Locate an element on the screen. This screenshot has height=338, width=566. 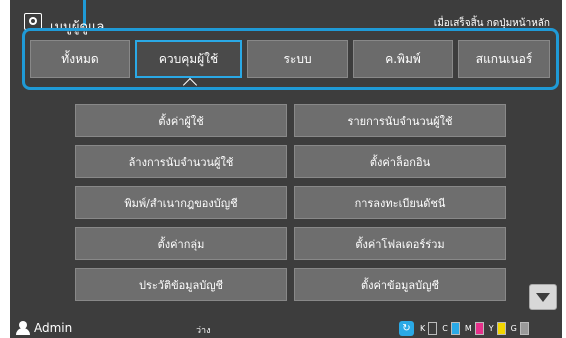
user-settings-button: ตั้งค่าผู้ใช้ is located at coordinates (181, 120).